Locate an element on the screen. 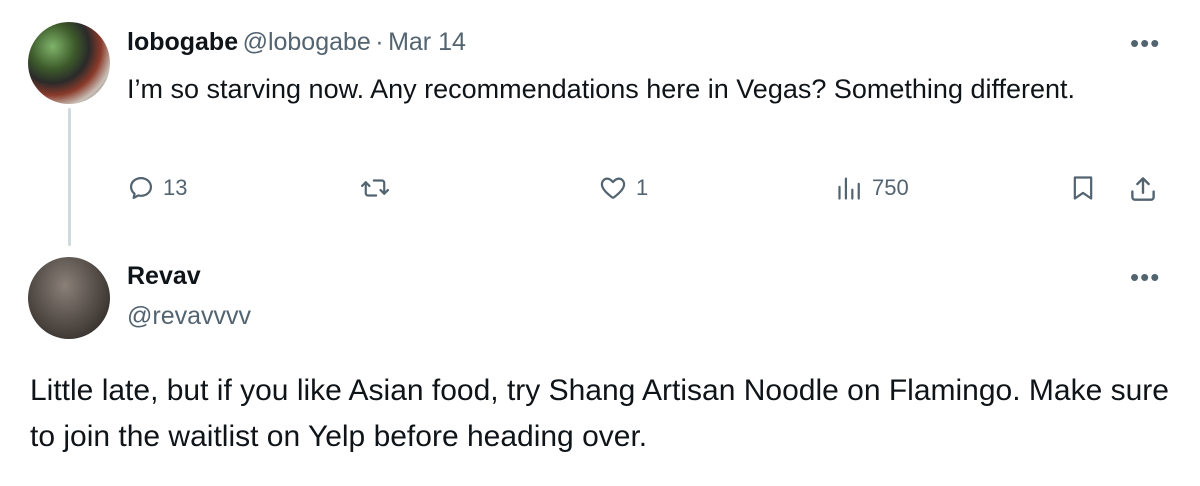 The width and height of the screenshot is (1200, 486). share-button is located at coordinates (1143, 189).